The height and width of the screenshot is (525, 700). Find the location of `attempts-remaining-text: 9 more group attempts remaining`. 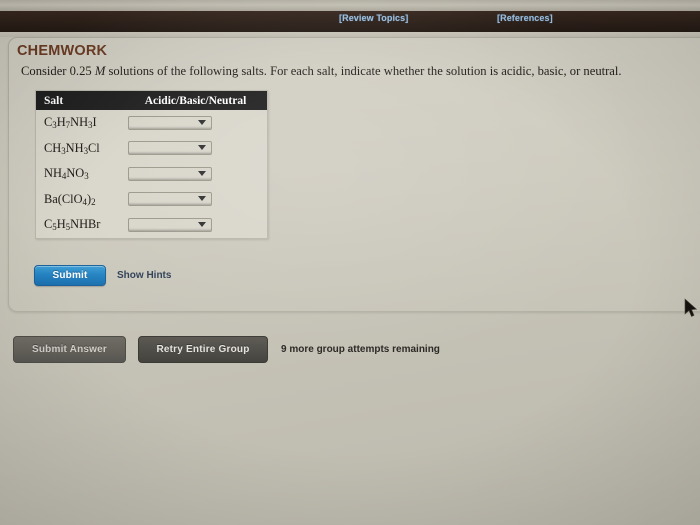

attempts-remaining-text: 9 more group attempts remaining is located at coordinates (360, 349).